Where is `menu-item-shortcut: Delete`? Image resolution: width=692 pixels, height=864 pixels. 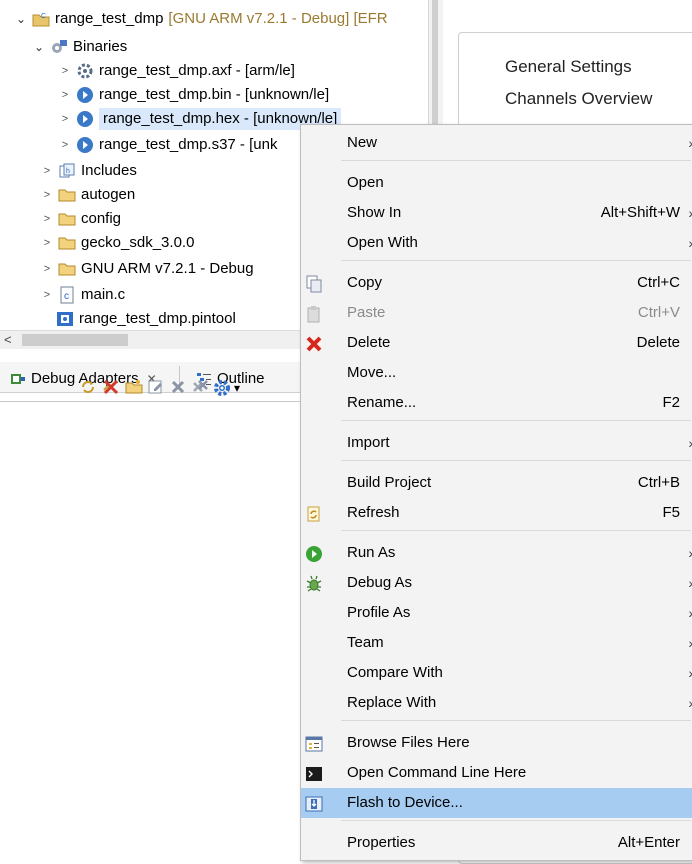
menu-item-shortcut: Delete is located at coordinates (658, 342).